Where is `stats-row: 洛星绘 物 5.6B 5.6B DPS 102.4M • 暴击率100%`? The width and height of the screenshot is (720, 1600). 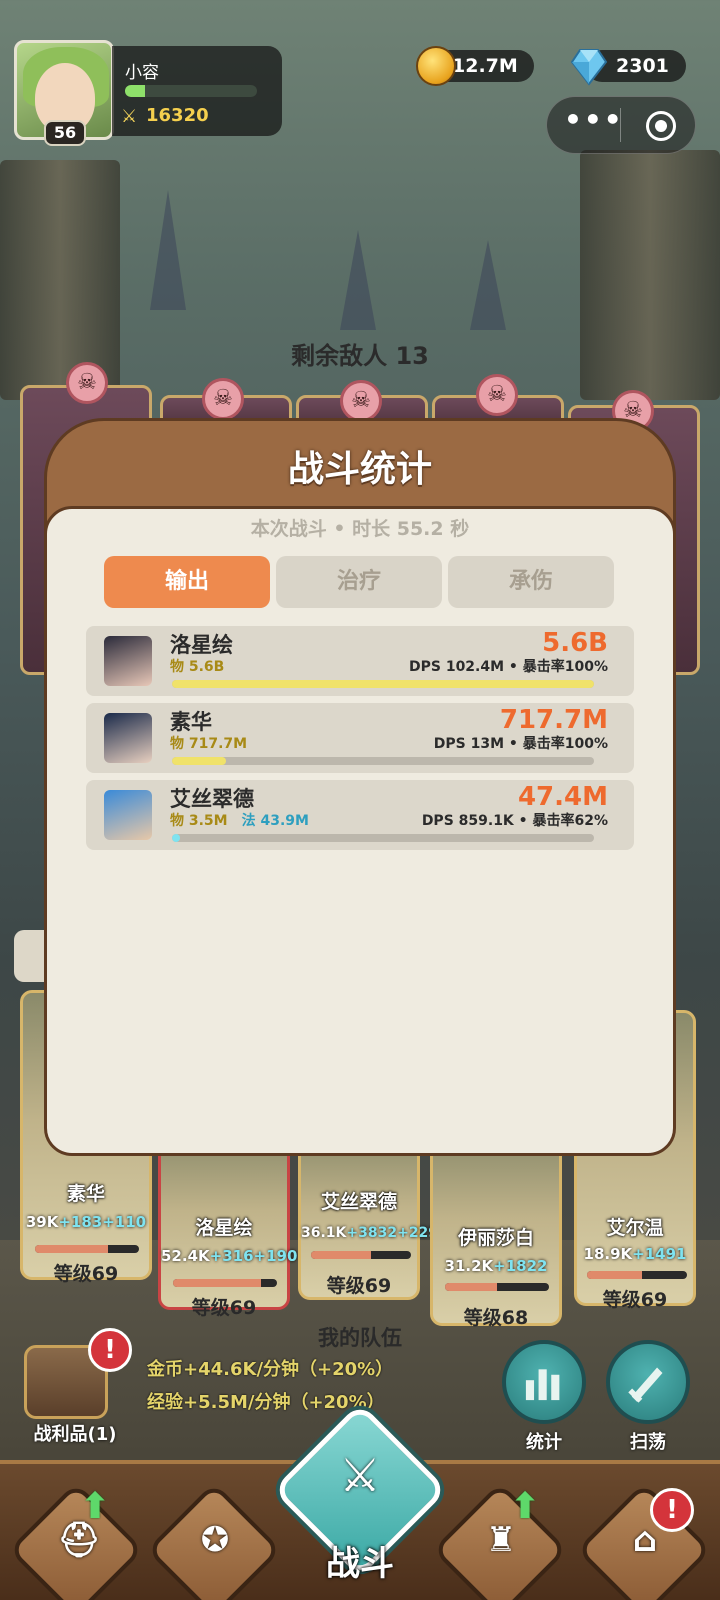 stats-row: 洛星绘 物 5.6B 5.6B DPS 102.4M • 暴击率100% is located at coordinates (360, 661).